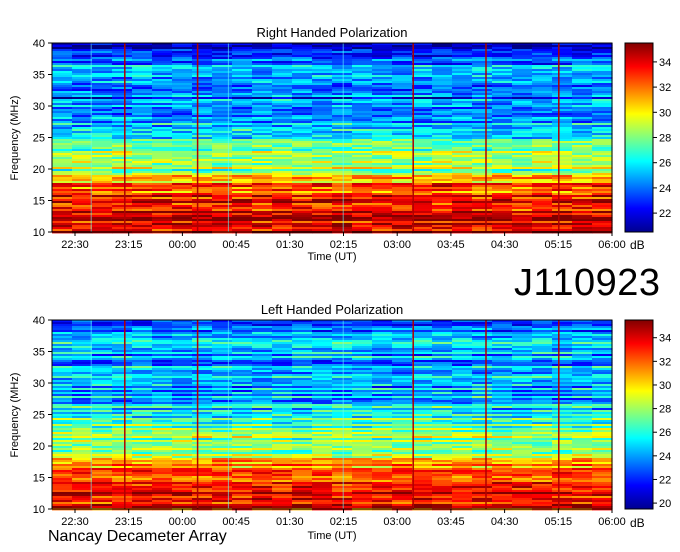 This screenshot has height=552, width=680. I want to click on colorbar-ticks: 22 24 26 28 30 32 34, so click(662, 138).